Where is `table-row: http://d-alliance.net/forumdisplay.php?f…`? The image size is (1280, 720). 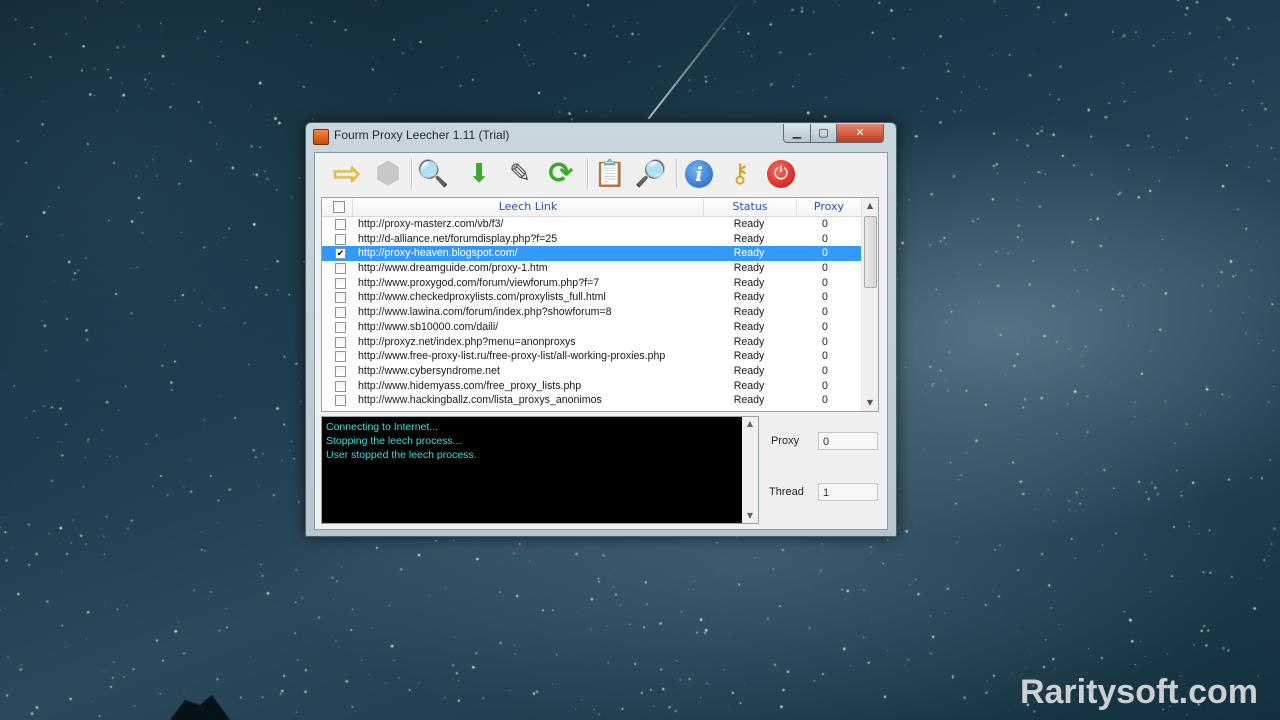 table-row: http://d-alliance.net/forumdisplay.php?f… is located at coordinates (592, 239).